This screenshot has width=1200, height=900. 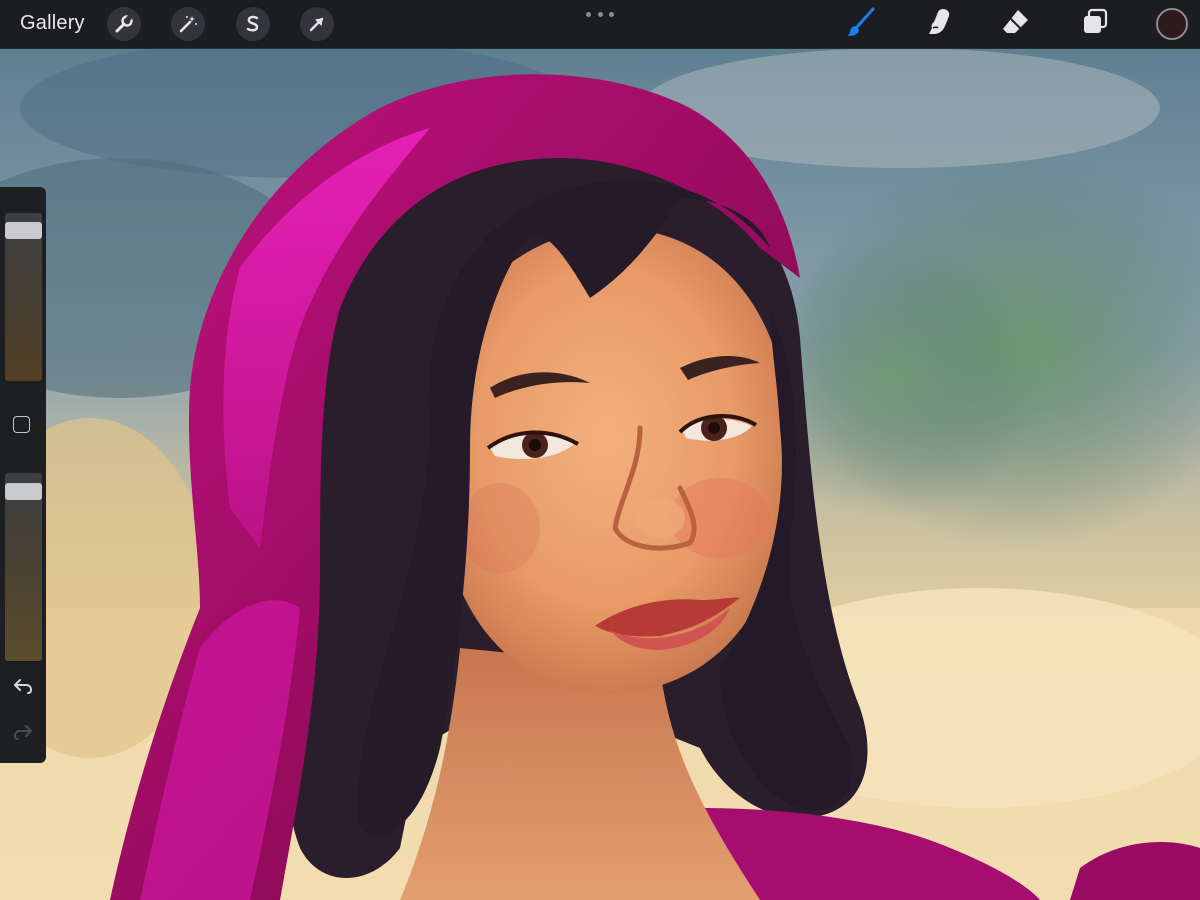 What do you see at coordinates (600, 14) in the screenshot?
I see `more-dots-icon` at bounding box center [600, 14].